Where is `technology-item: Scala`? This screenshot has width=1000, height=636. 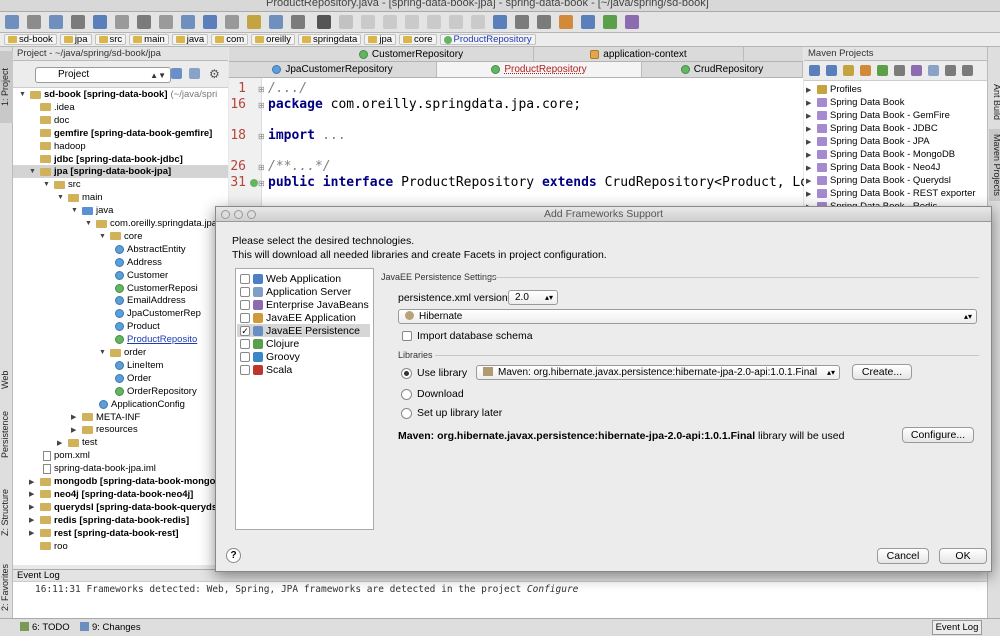 technology-item: Scala is located at coordinates (306, 369).